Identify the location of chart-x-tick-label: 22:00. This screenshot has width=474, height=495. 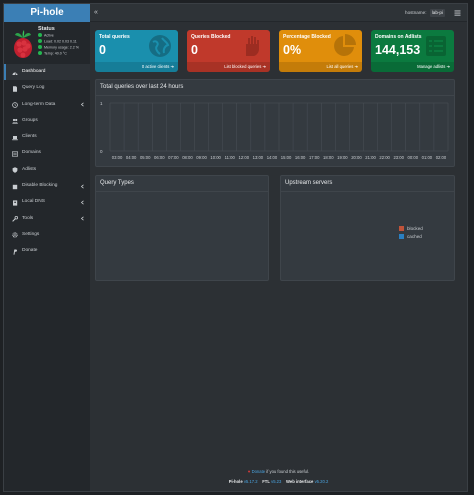
(384, 157).